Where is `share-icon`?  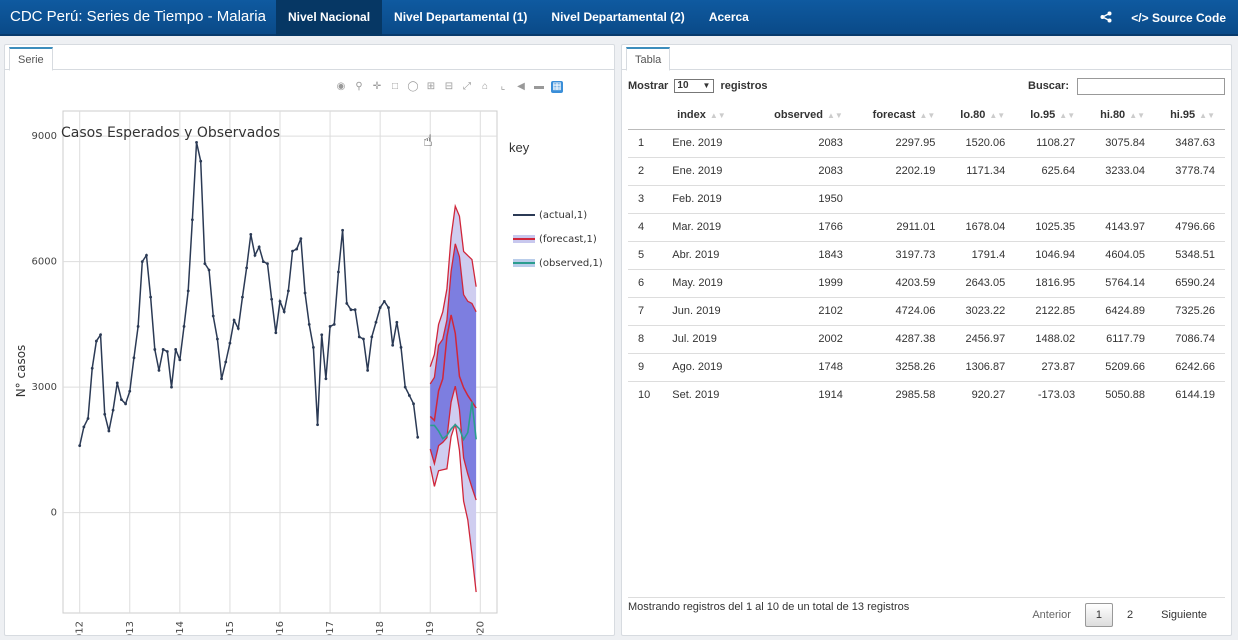
share-icon is located at coordinates (1106, 18).